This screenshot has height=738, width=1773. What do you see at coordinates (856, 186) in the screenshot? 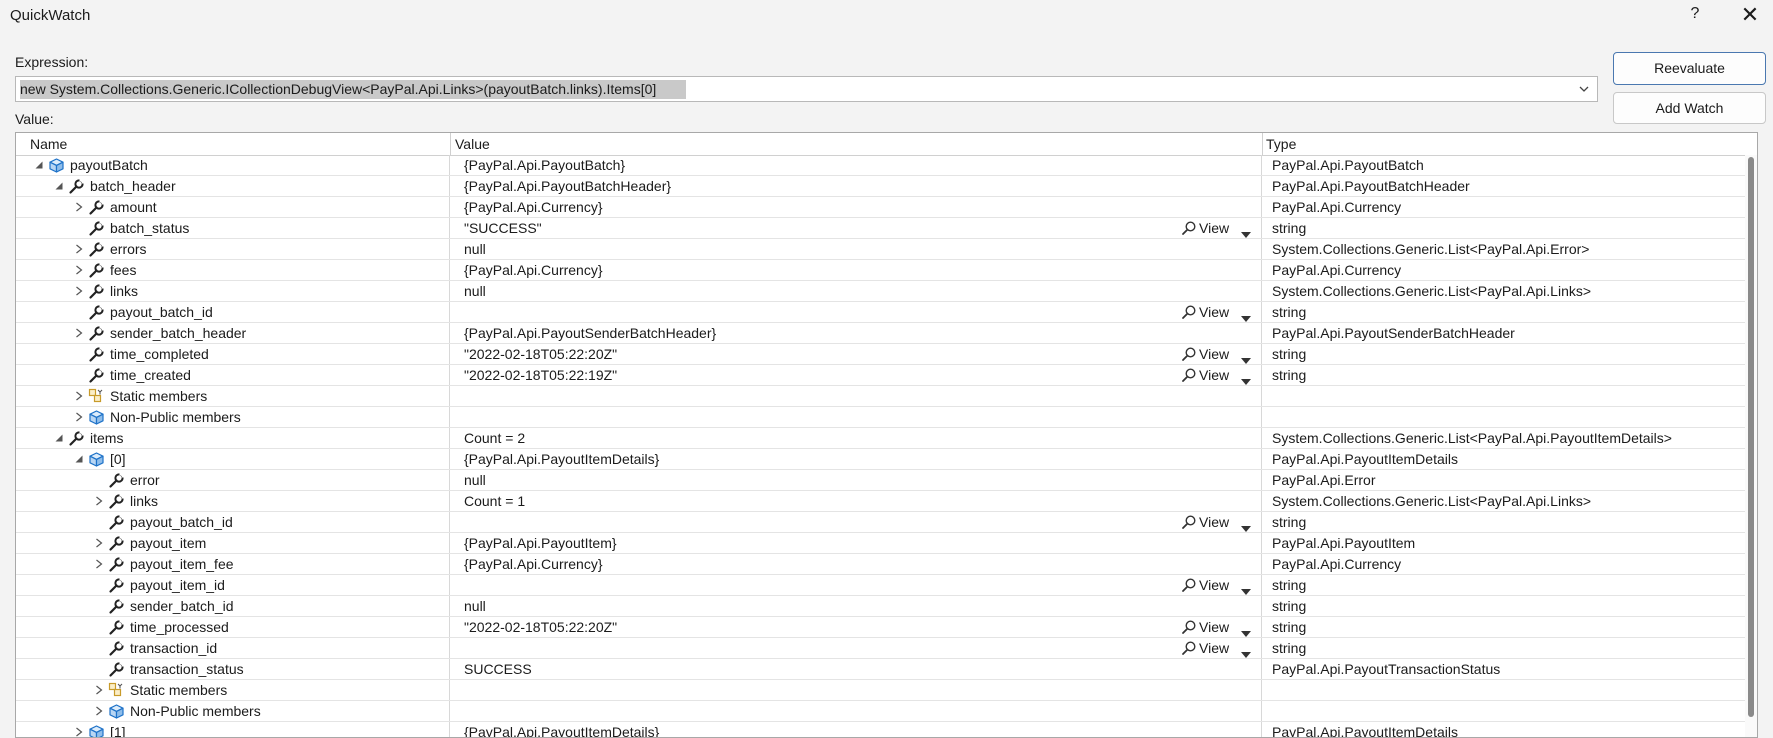
I see `value-cell: {PayPal.Api.PayoutBatchHeader}` at bounding box center [856, 186].